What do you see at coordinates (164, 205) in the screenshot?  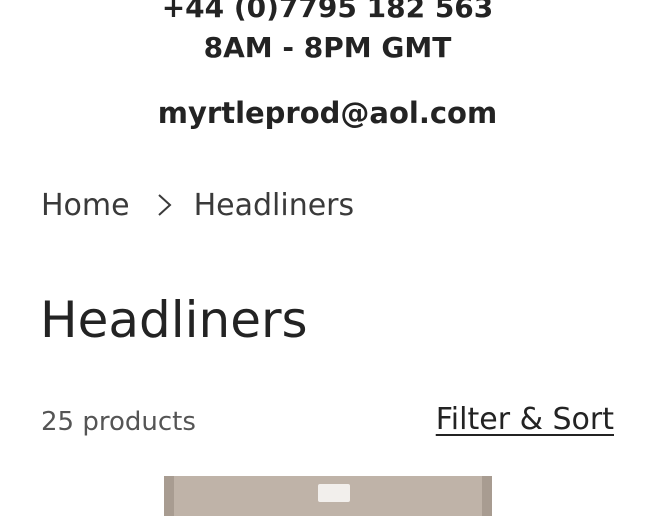 I see `chevron-right-icon` at bounding box center [164, 205].